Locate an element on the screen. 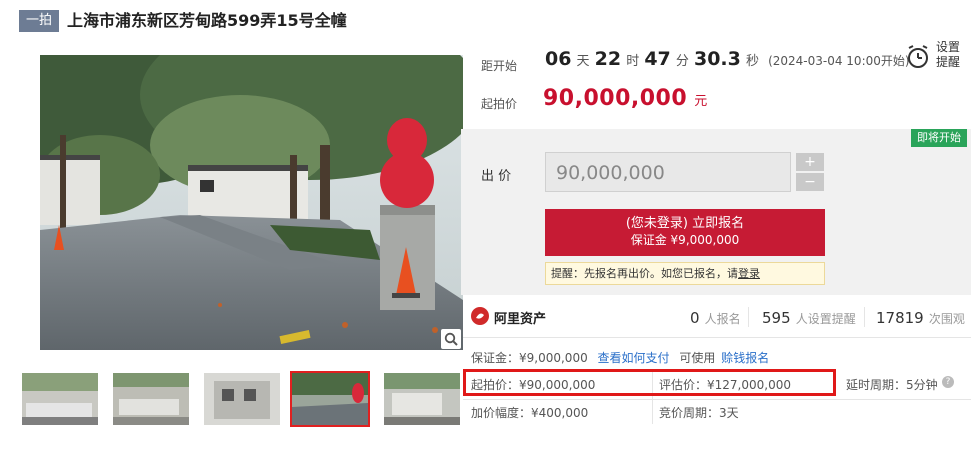 The width and height of the screenshot is (971, 452). usable-text: 可使用 is located at coordinates (697, 358).